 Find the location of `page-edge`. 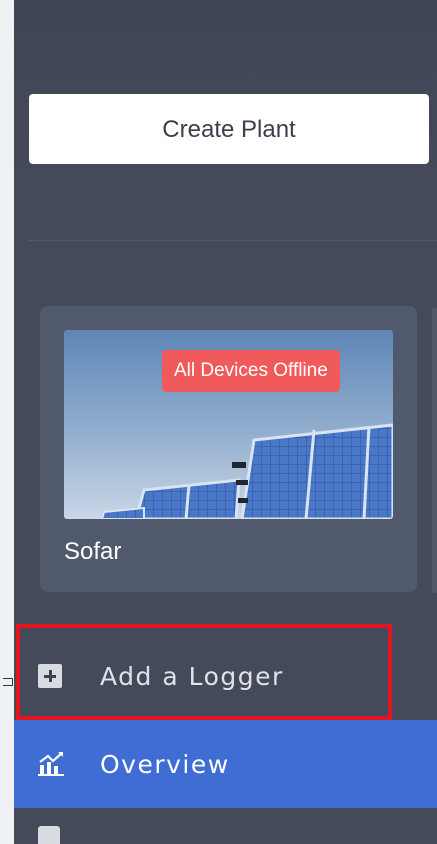

page-edge is located at coordinates (7, 422).